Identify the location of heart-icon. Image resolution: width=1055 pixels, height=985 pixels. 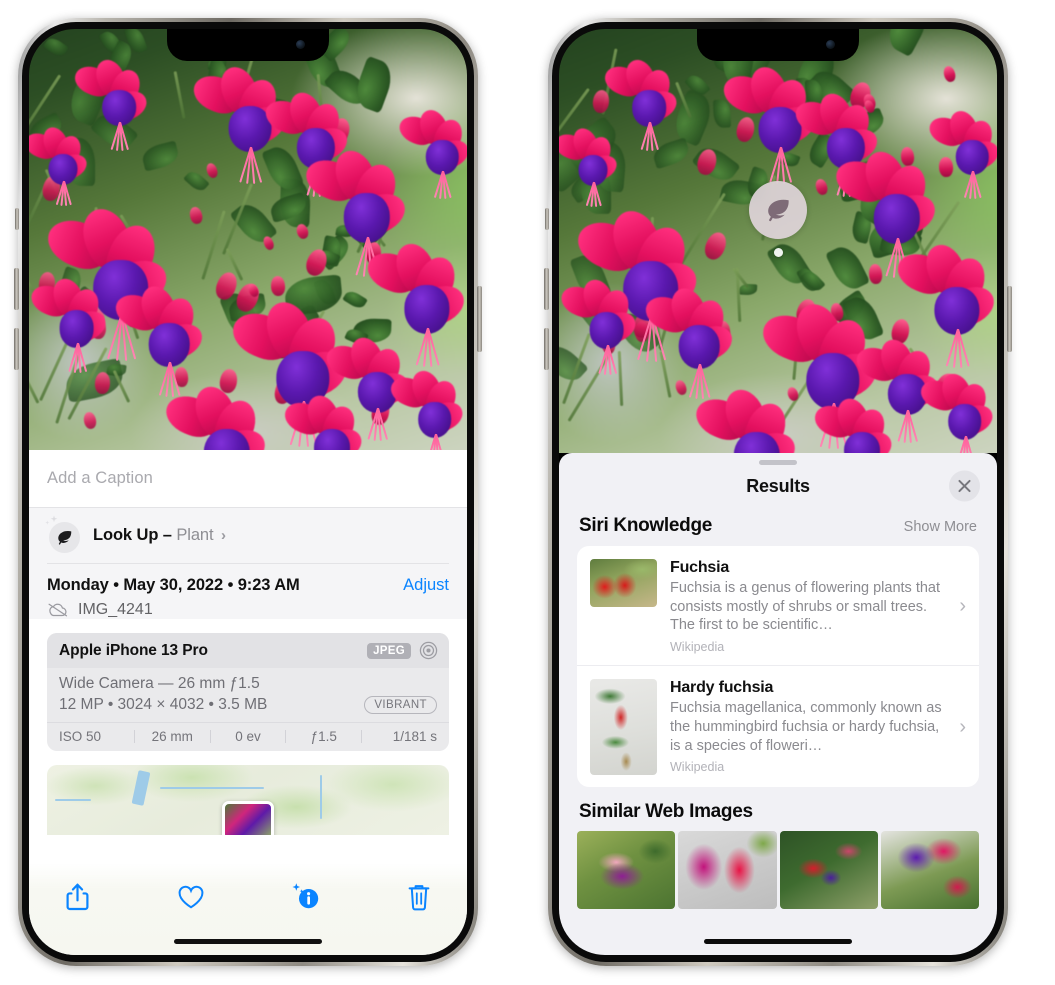
(191, 897).